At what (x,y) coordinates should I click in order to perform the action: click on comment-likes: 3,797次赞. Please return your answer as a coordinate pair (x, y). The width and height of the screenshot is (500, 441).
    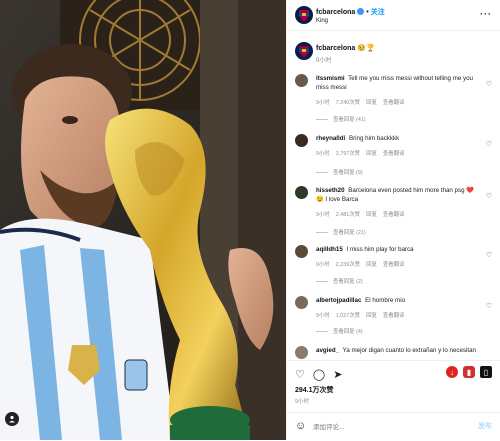
    Looking at the image, I should click on (348, 154).